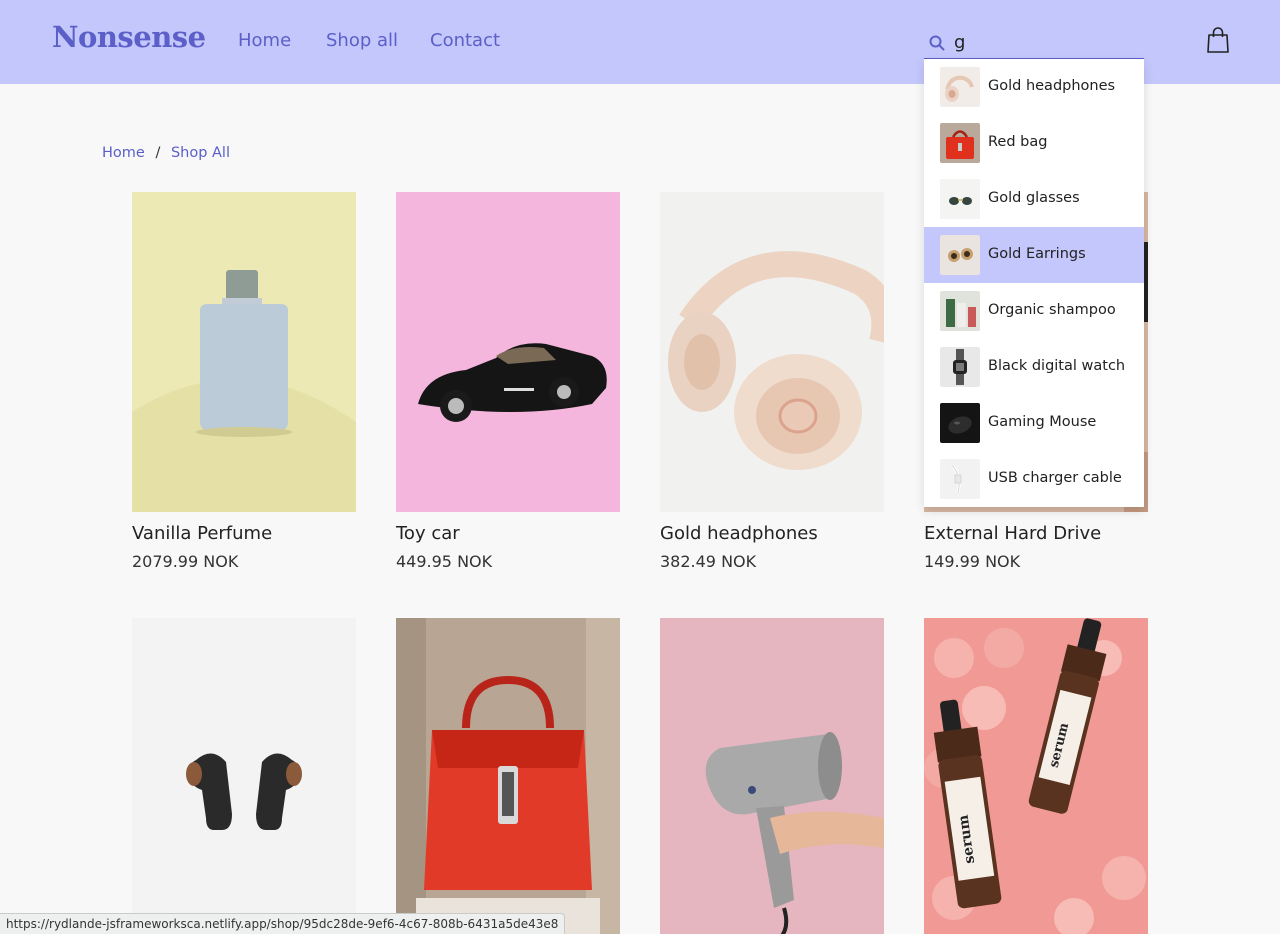  I want to click on product-card: Toy car 449.95 NOK, so click(508, 381).